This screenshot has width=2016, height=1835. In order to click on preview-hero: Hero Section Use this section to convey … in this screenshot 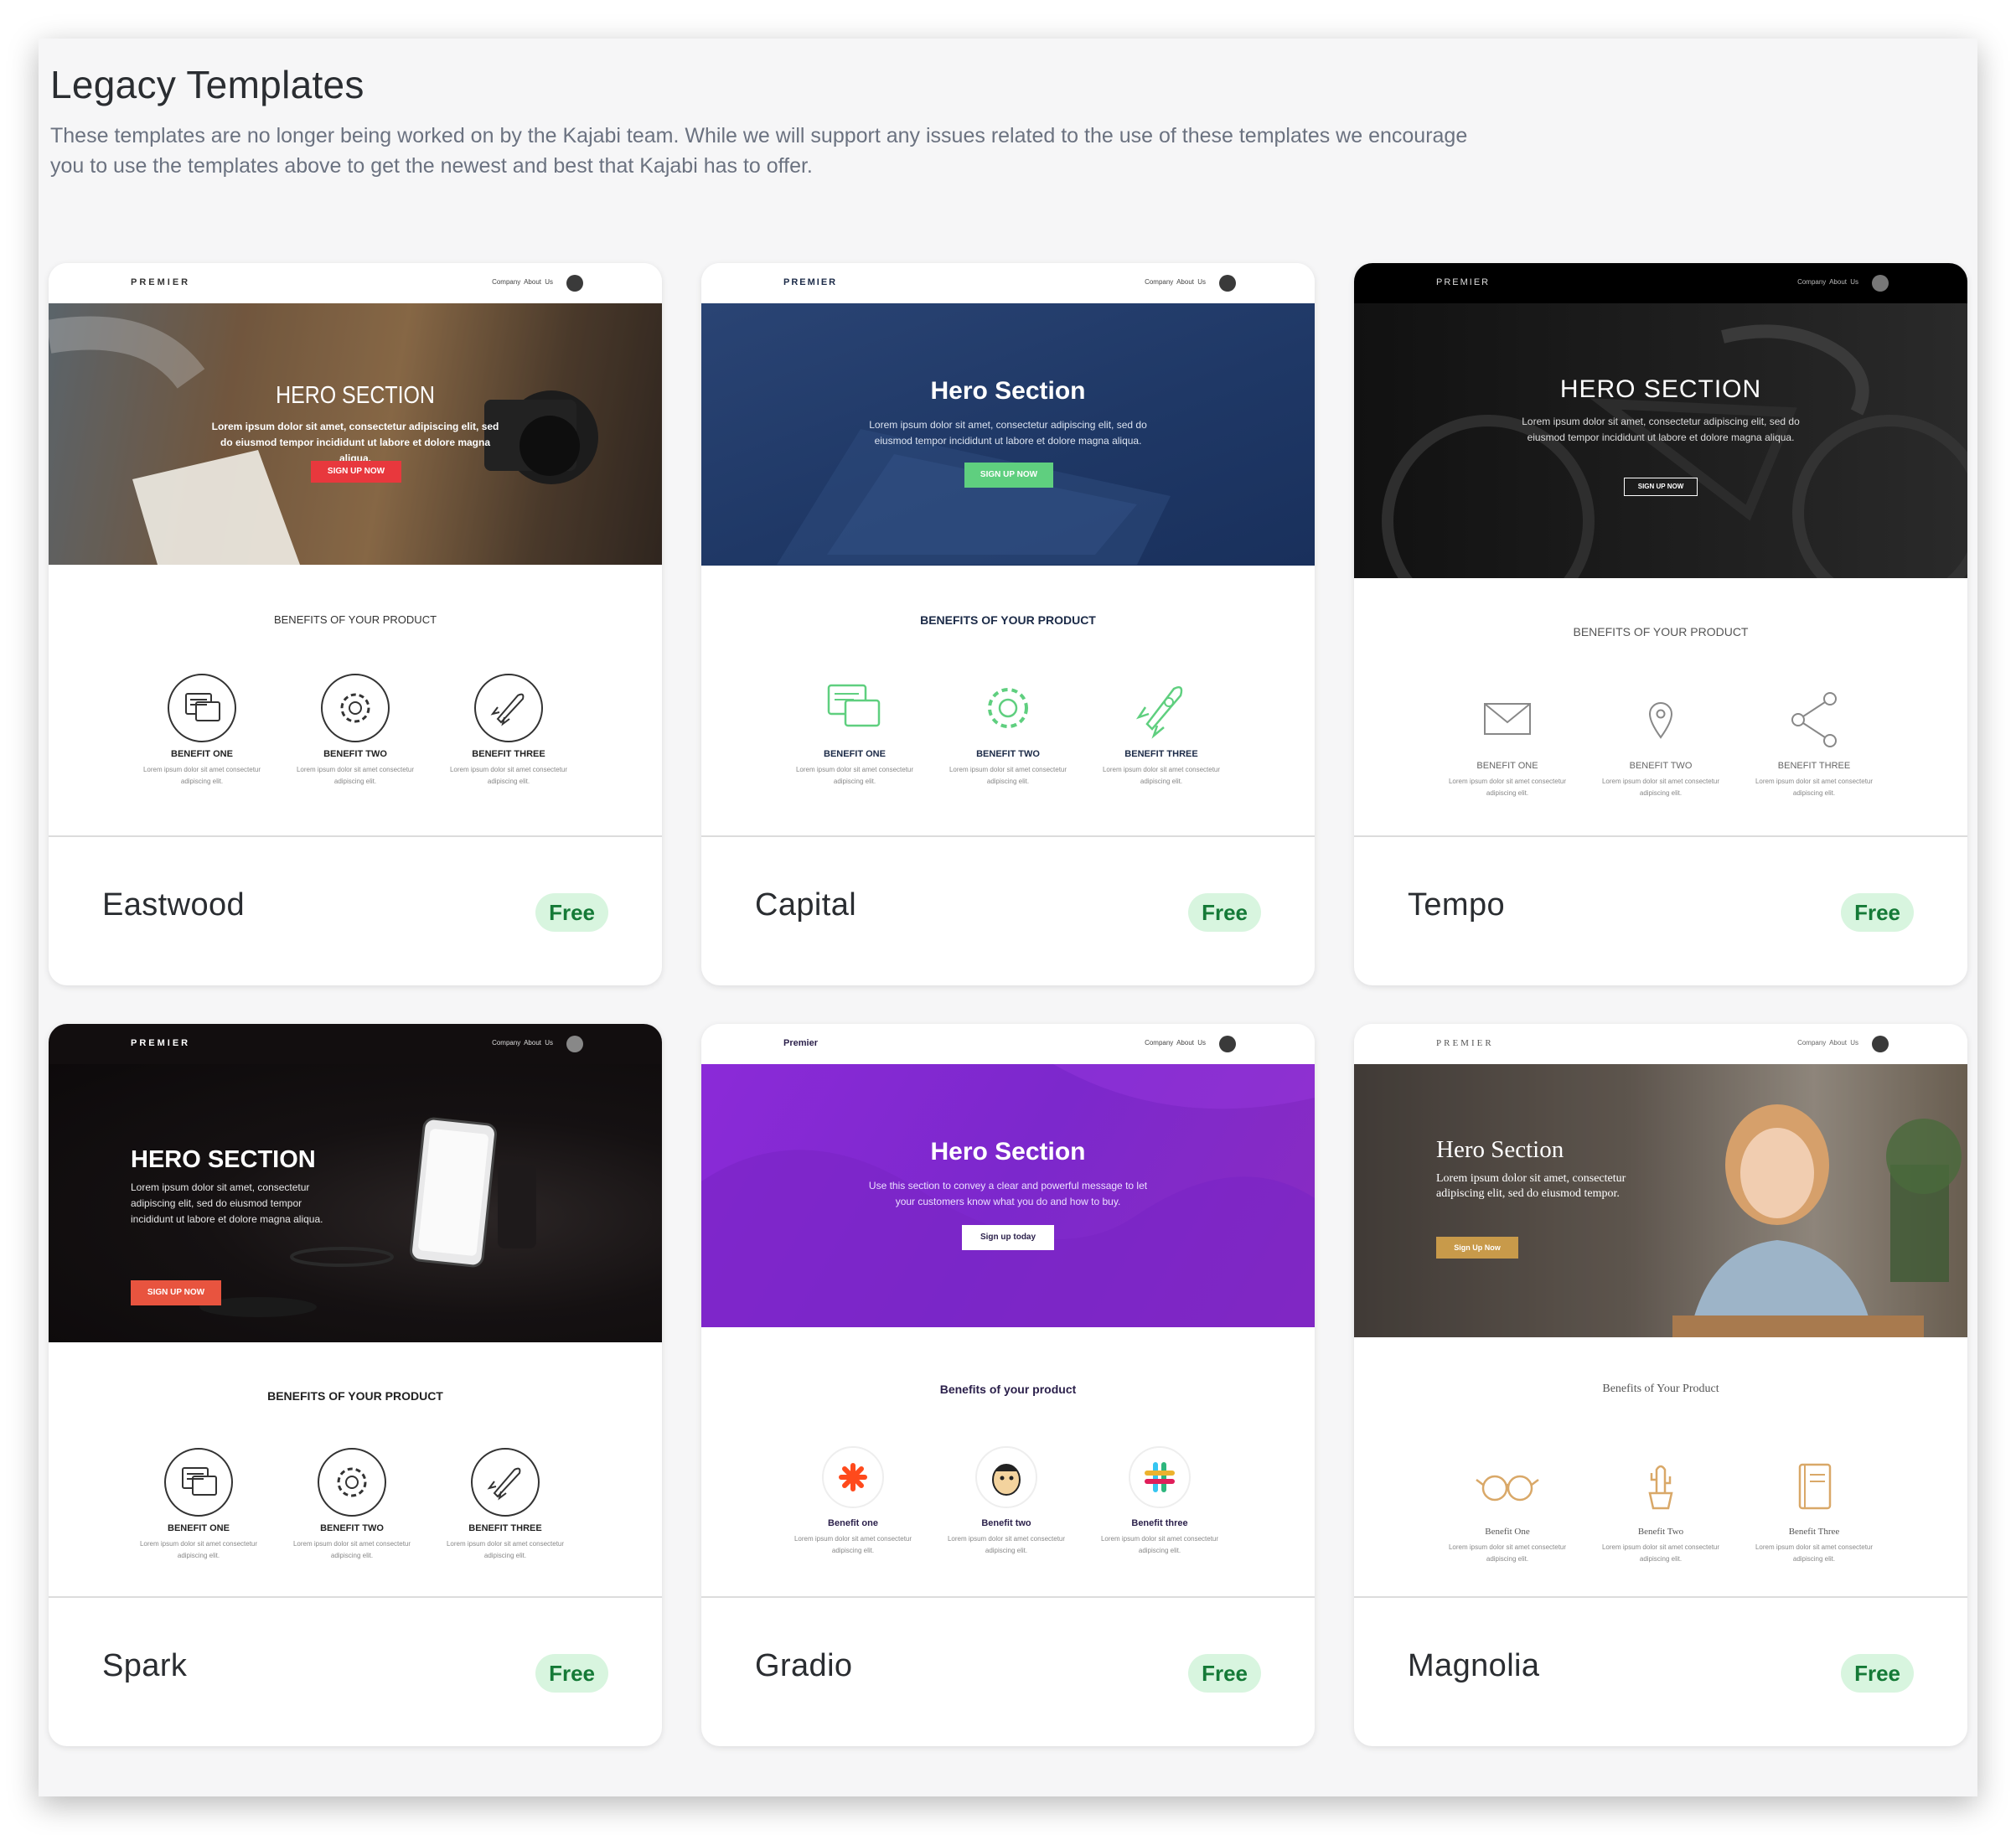, I will do `click(1008, 1196)`.